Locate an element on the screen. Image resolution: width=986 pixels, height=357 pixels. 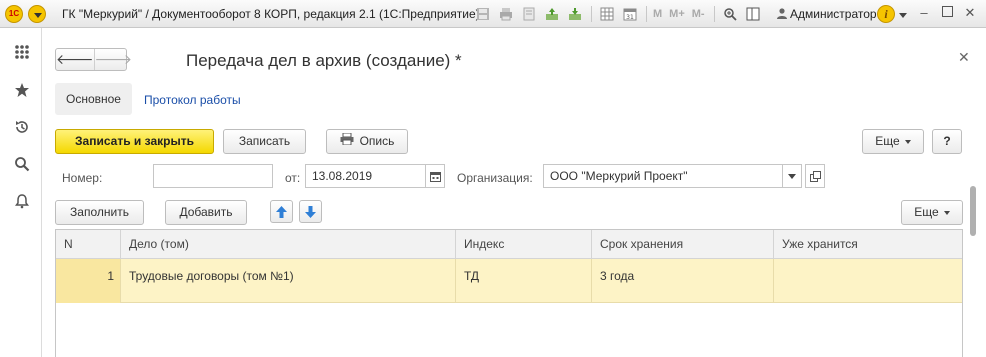
upload-icon is located at coordinates (575, 14).